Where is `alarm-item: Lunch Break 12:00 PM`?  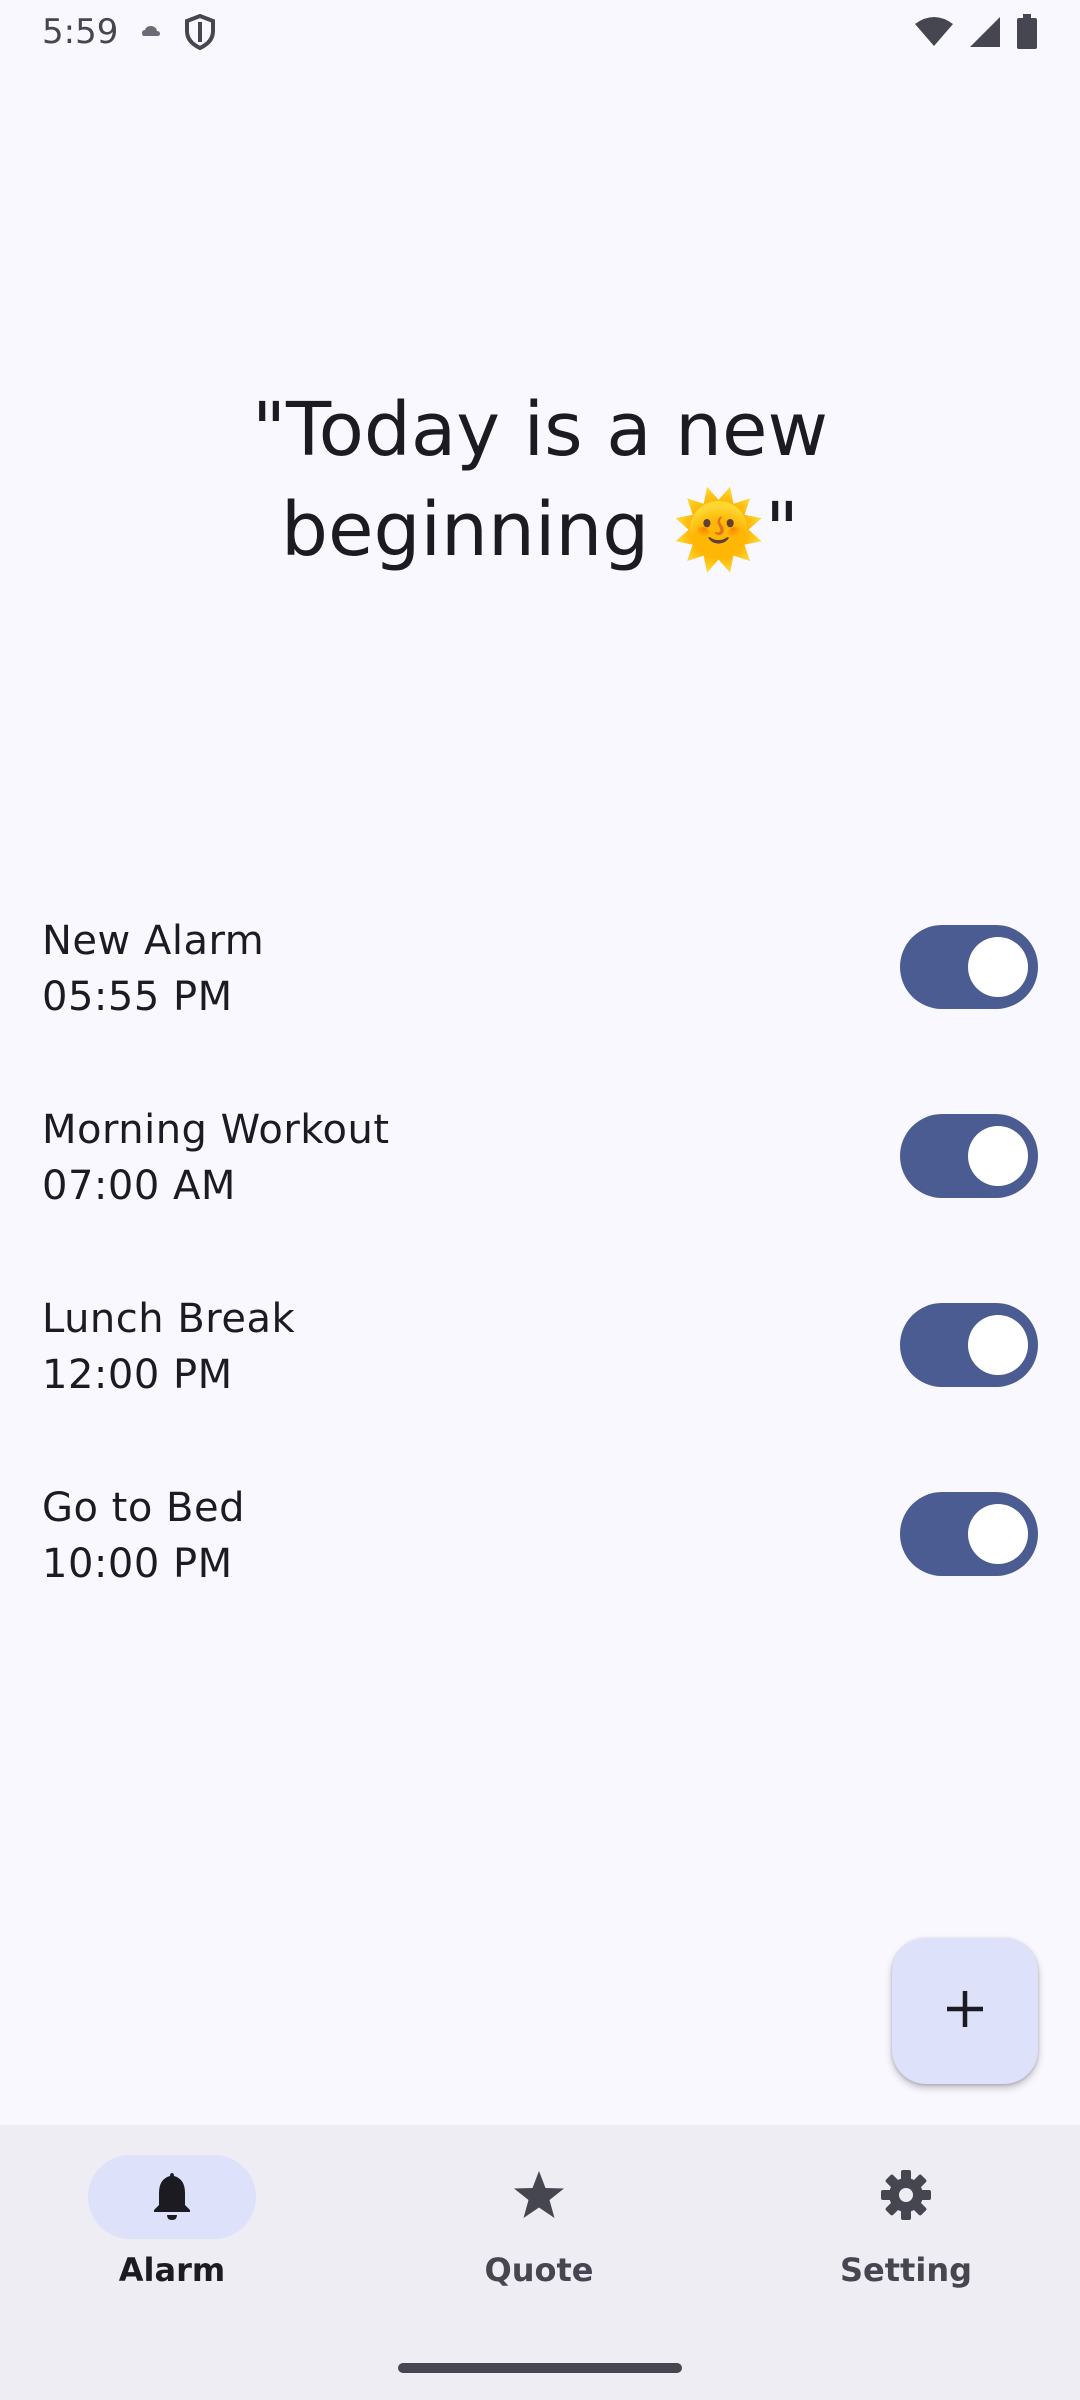 alarm-item: Lunch Break 12:00 PM is located at coordinates (540, 1367).